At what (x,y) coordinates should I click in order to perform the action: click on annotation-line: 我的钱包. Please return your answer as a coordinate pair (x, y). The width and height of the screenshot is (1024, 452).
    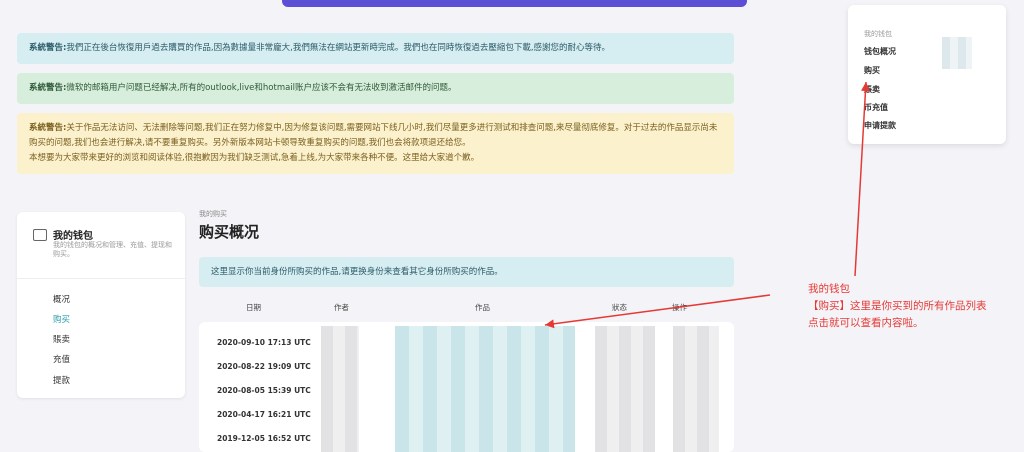
    Looking at the image, I should click on (829, 289).